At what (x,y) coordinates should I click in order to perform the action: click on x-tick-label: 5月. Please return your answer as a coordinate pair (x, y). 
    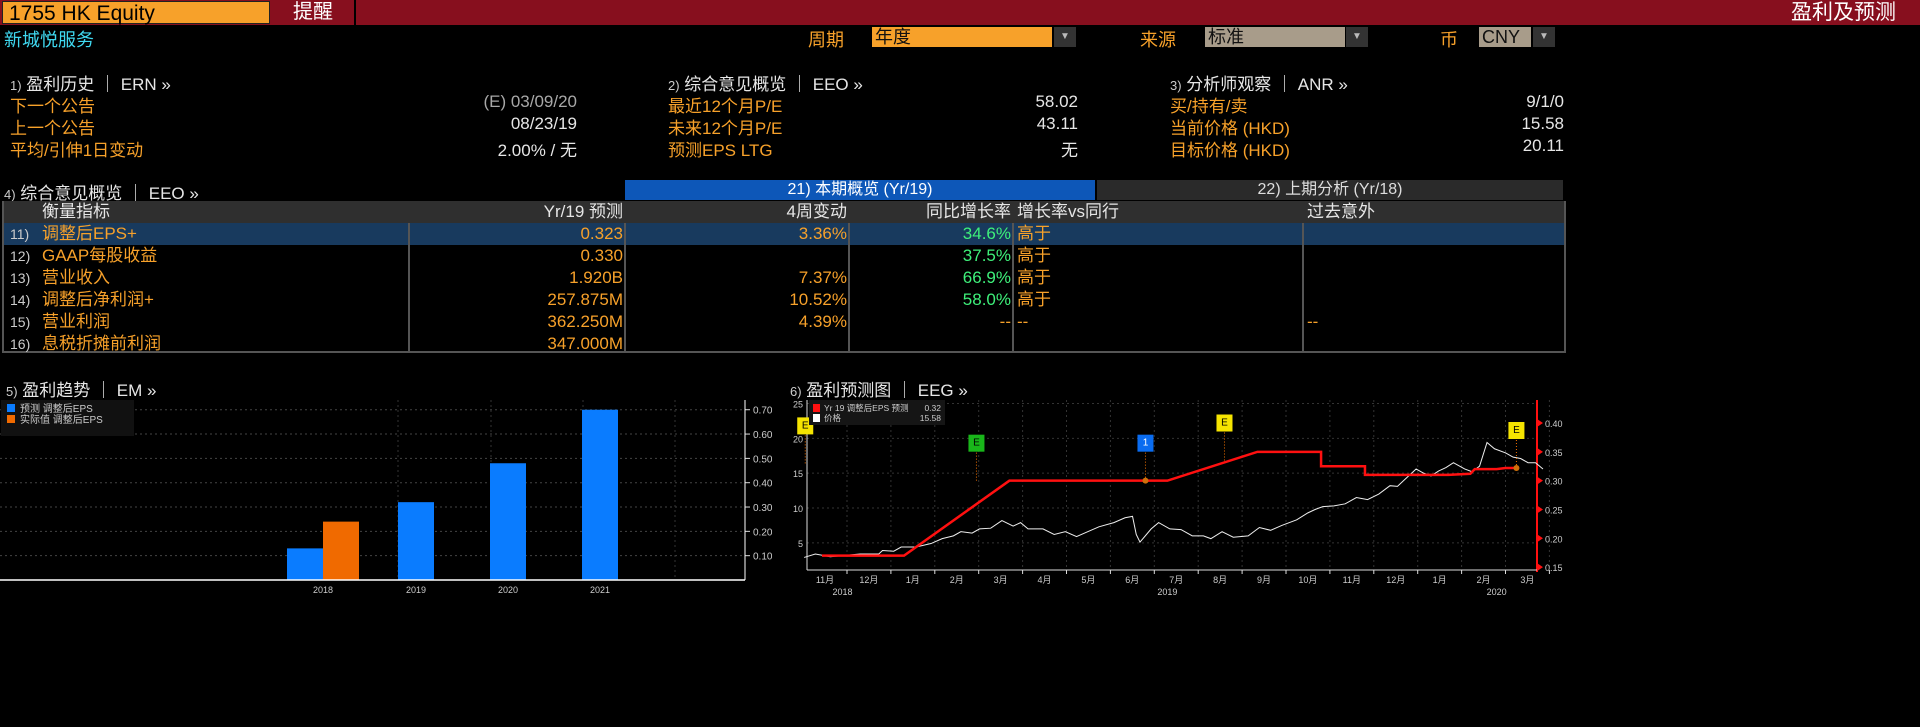
    Looking at the image, I should click on (1088, 580).